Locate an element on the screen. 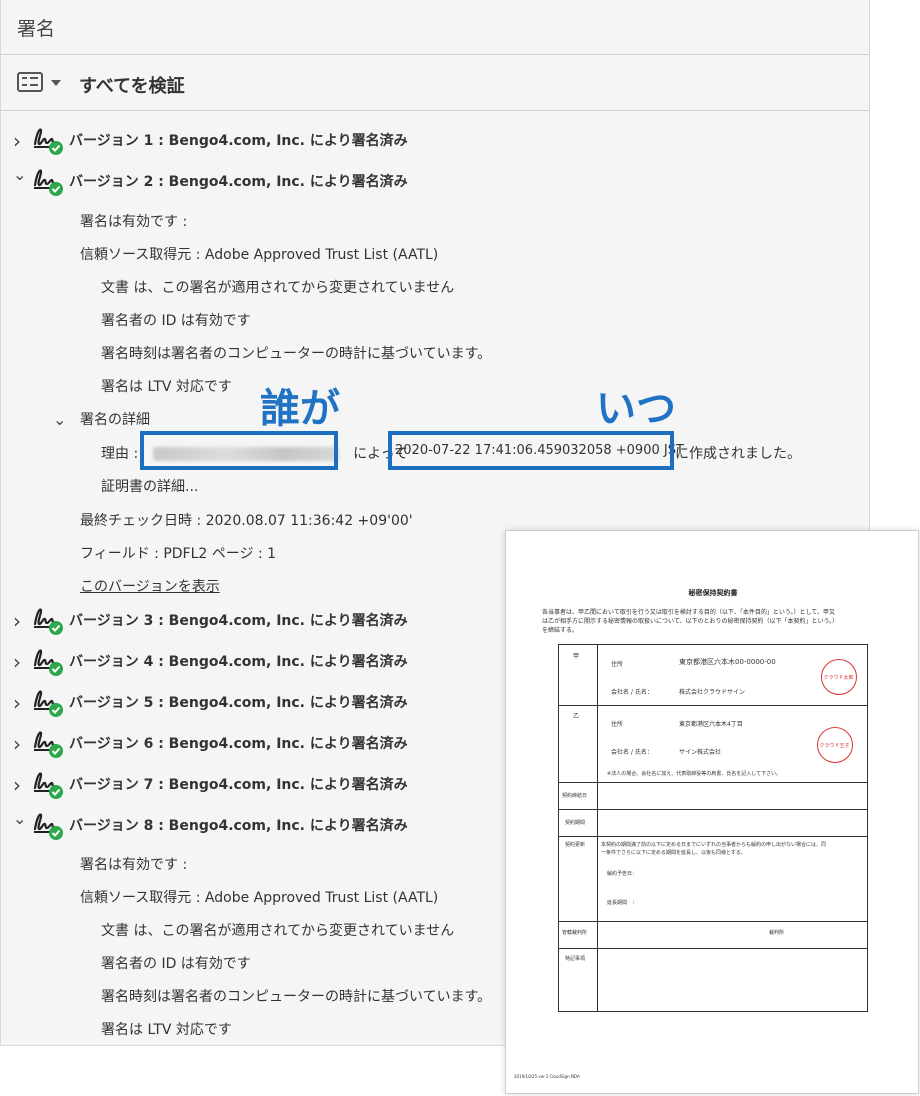 Image resolution: width=920 pixels, height=1096 pixels. party-a-address: 東京都港区六本木00-0000-00 is located at coordinates (727, 662).